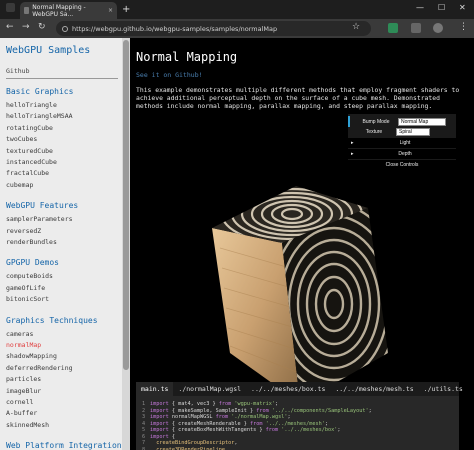  I want to click on code-token: { createMeshRenderable }, so click(209, 423).